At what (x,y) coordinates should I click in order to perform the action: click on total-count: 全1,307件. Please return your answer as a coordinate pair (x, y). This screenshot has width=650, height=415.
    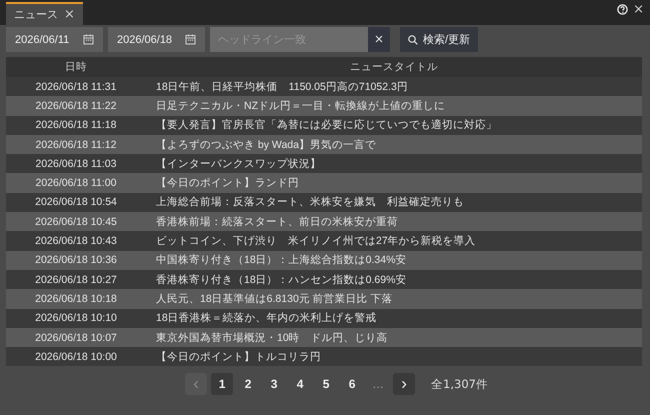
    Looking at the image, I should click on (459, 384).